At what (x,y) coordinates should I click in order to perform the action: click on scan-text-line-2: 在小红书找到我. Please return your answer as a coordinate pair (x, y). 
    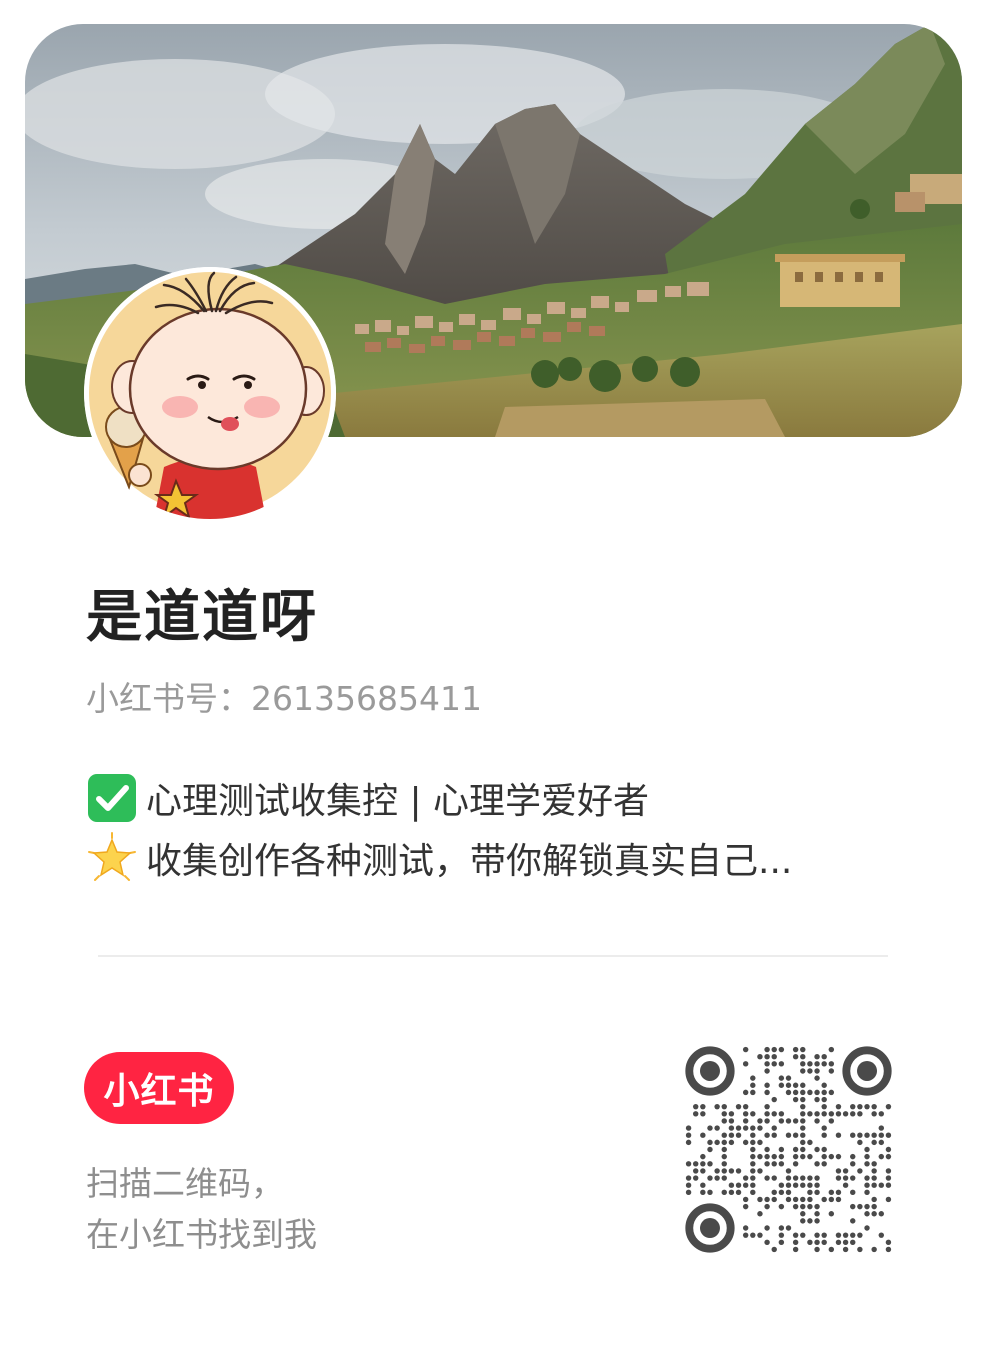
    Looking at the image, I should click on (201, 1234).